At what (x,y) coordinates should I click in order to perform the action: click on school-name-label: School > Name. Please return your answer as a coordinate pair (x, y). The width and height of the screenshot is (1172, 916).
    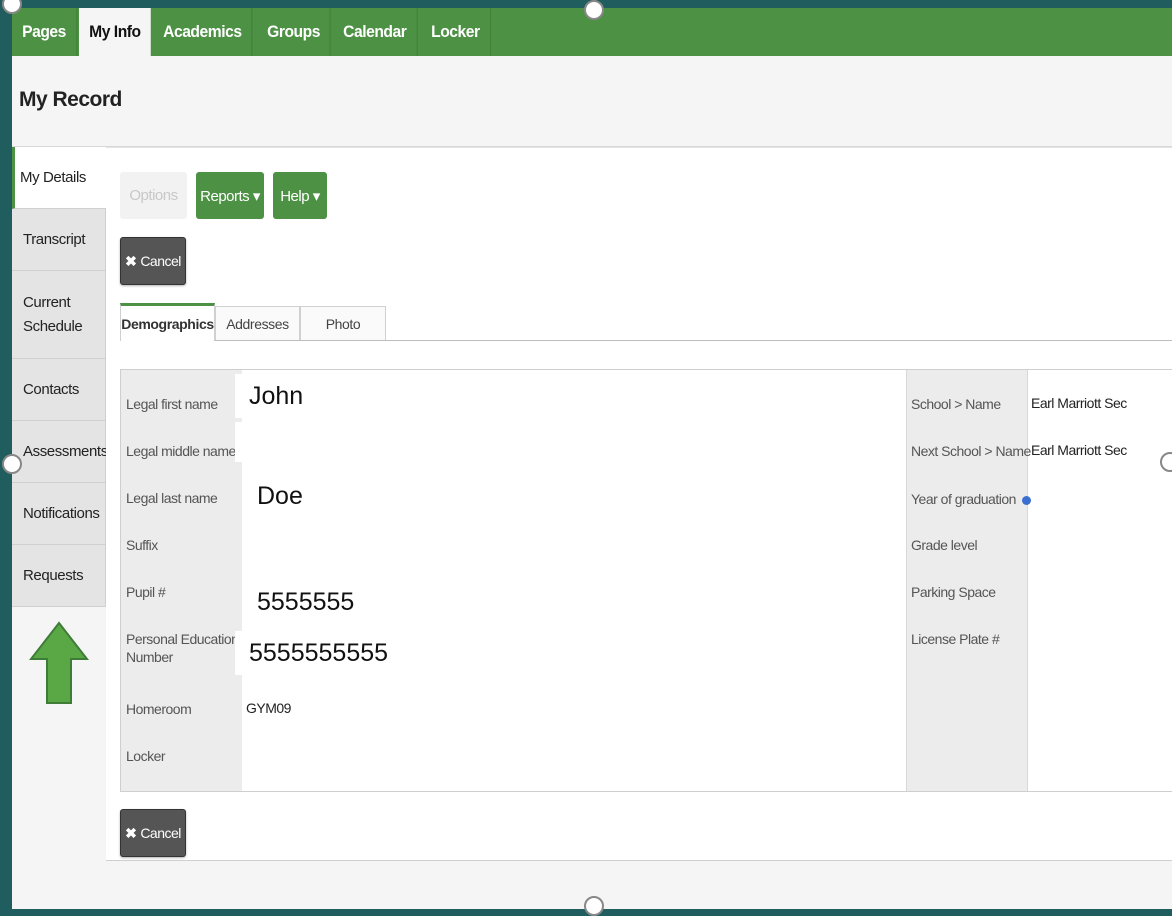
    Looking at the image, I should click on (956, 404).